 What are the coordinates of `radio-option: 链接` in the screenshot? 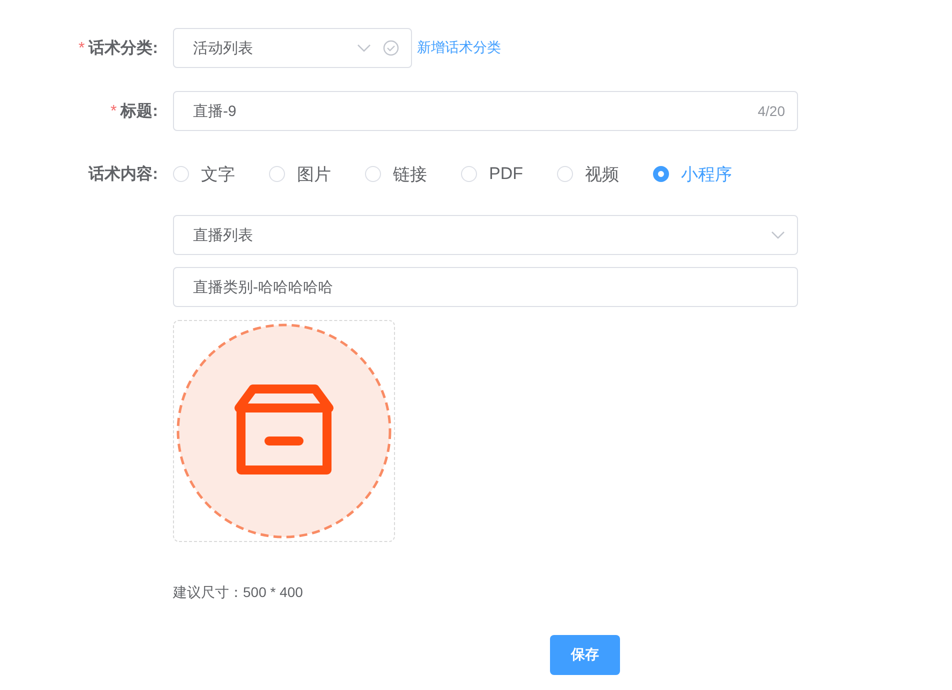 It's located at (396, 174).